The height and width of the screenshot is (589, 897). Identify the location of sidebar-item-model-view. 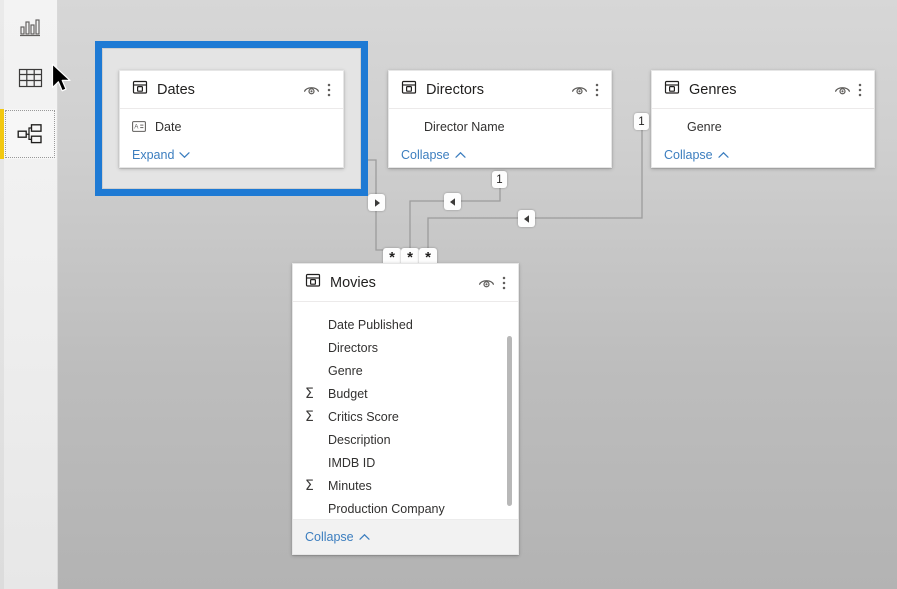
(28, 134).